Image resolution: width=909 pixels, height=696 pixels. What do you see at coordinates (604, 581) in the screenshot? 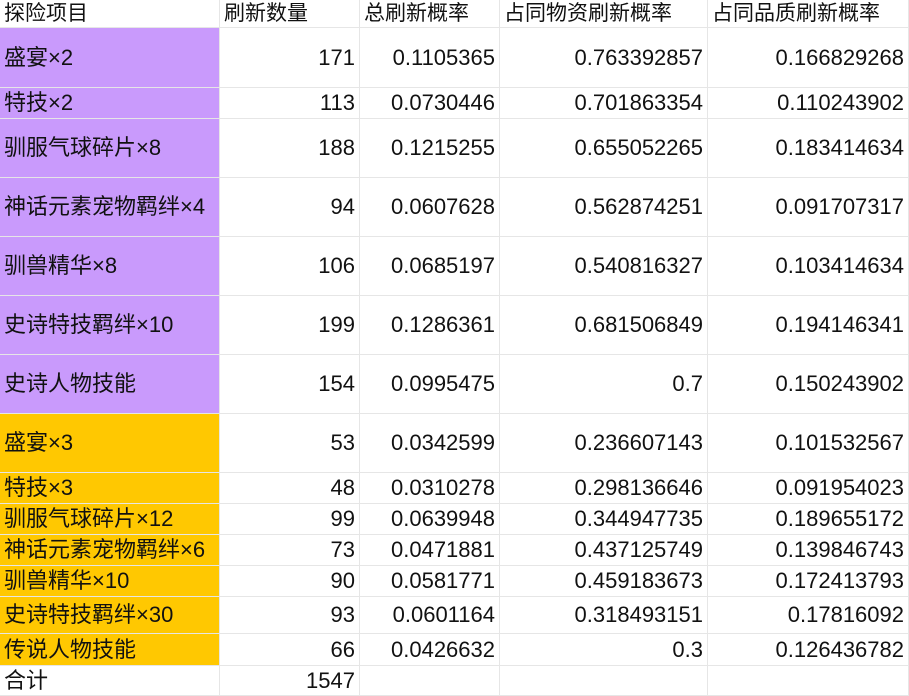
I see `cell-same-resource-rate: 0.459183673` at bounding box center [604, 581].